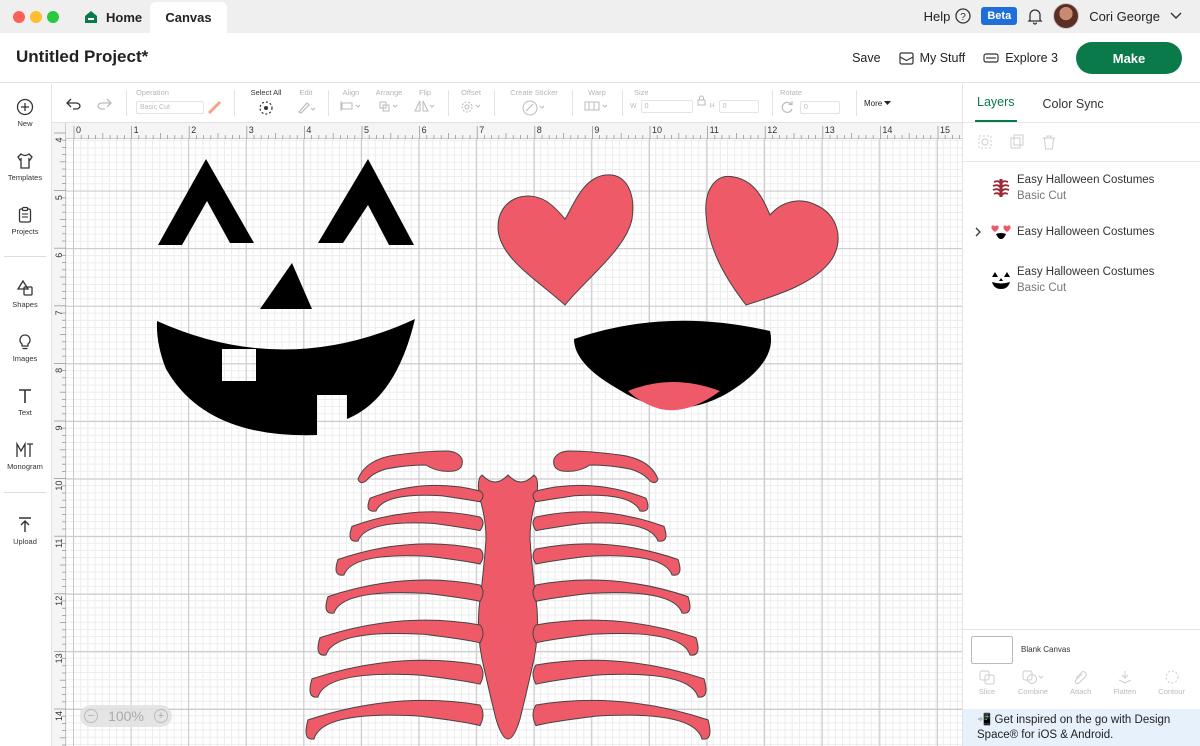  I want to click on layer-tools: Slice Combine Attach Flatten Contour, so click(1081, 688).